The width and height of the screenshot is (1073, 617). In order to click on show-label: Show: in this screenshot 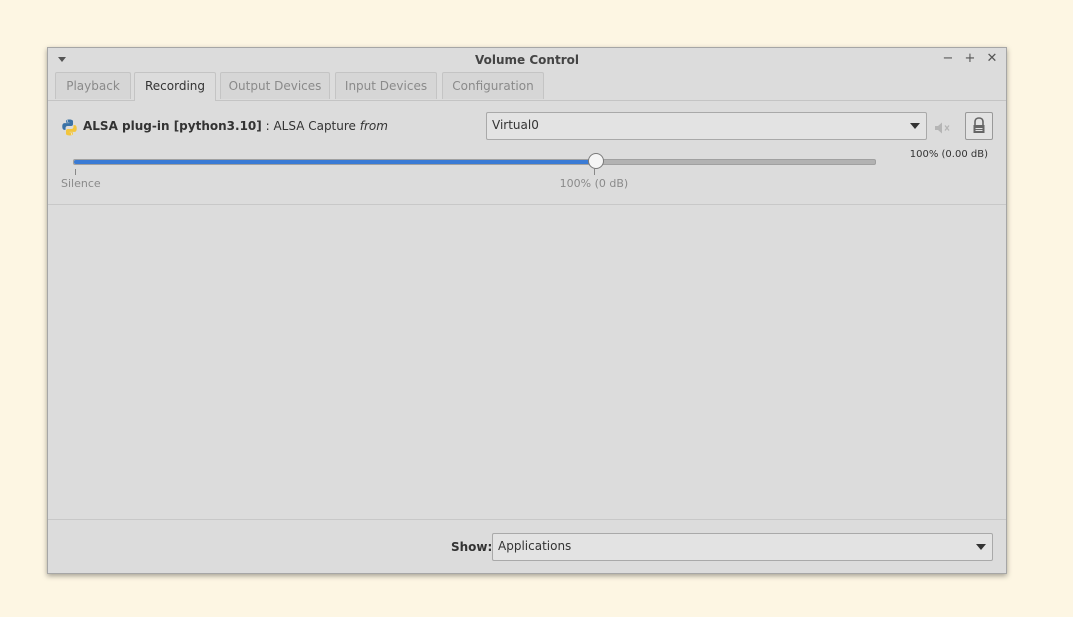, I will do `click(472, 547)`.